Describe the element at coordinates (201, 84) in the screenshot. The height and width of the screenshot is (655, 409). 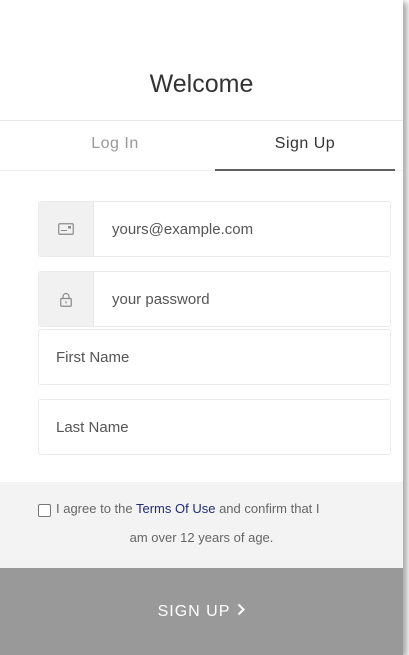
I see `dialog-title: Welcome` at that location.